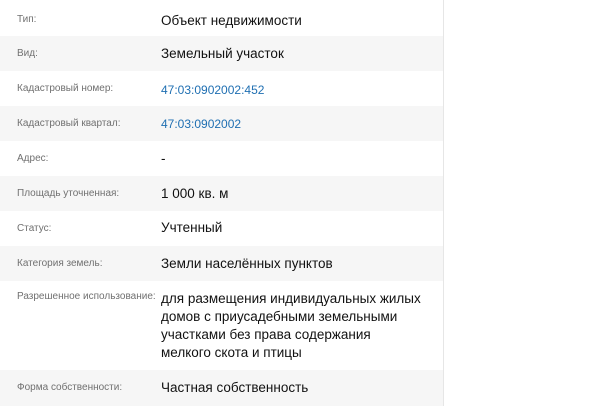 The image size is (600, 406). Describe the element at coordinates (68, 193) in the screenshot. I see `row-label: Площадь уточненная:` at that location.